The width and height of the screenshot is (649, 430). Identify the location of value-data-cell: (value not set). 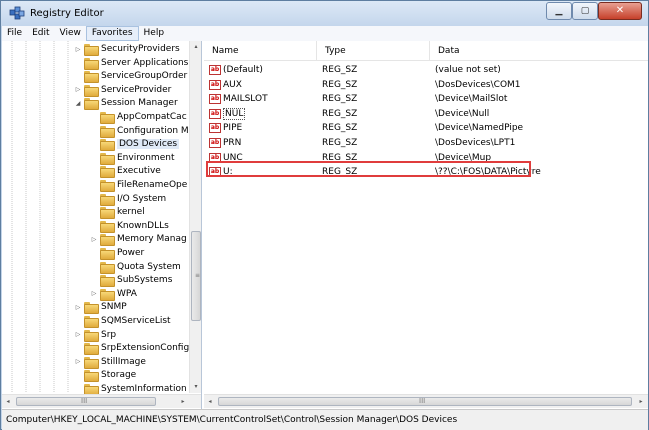
(468, 70).